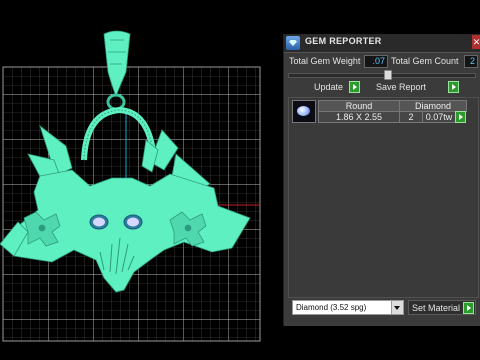 Image resolution: width=480 pixels, height=360 pixels. I want to click on round-gem-icon, so click(304, 111).